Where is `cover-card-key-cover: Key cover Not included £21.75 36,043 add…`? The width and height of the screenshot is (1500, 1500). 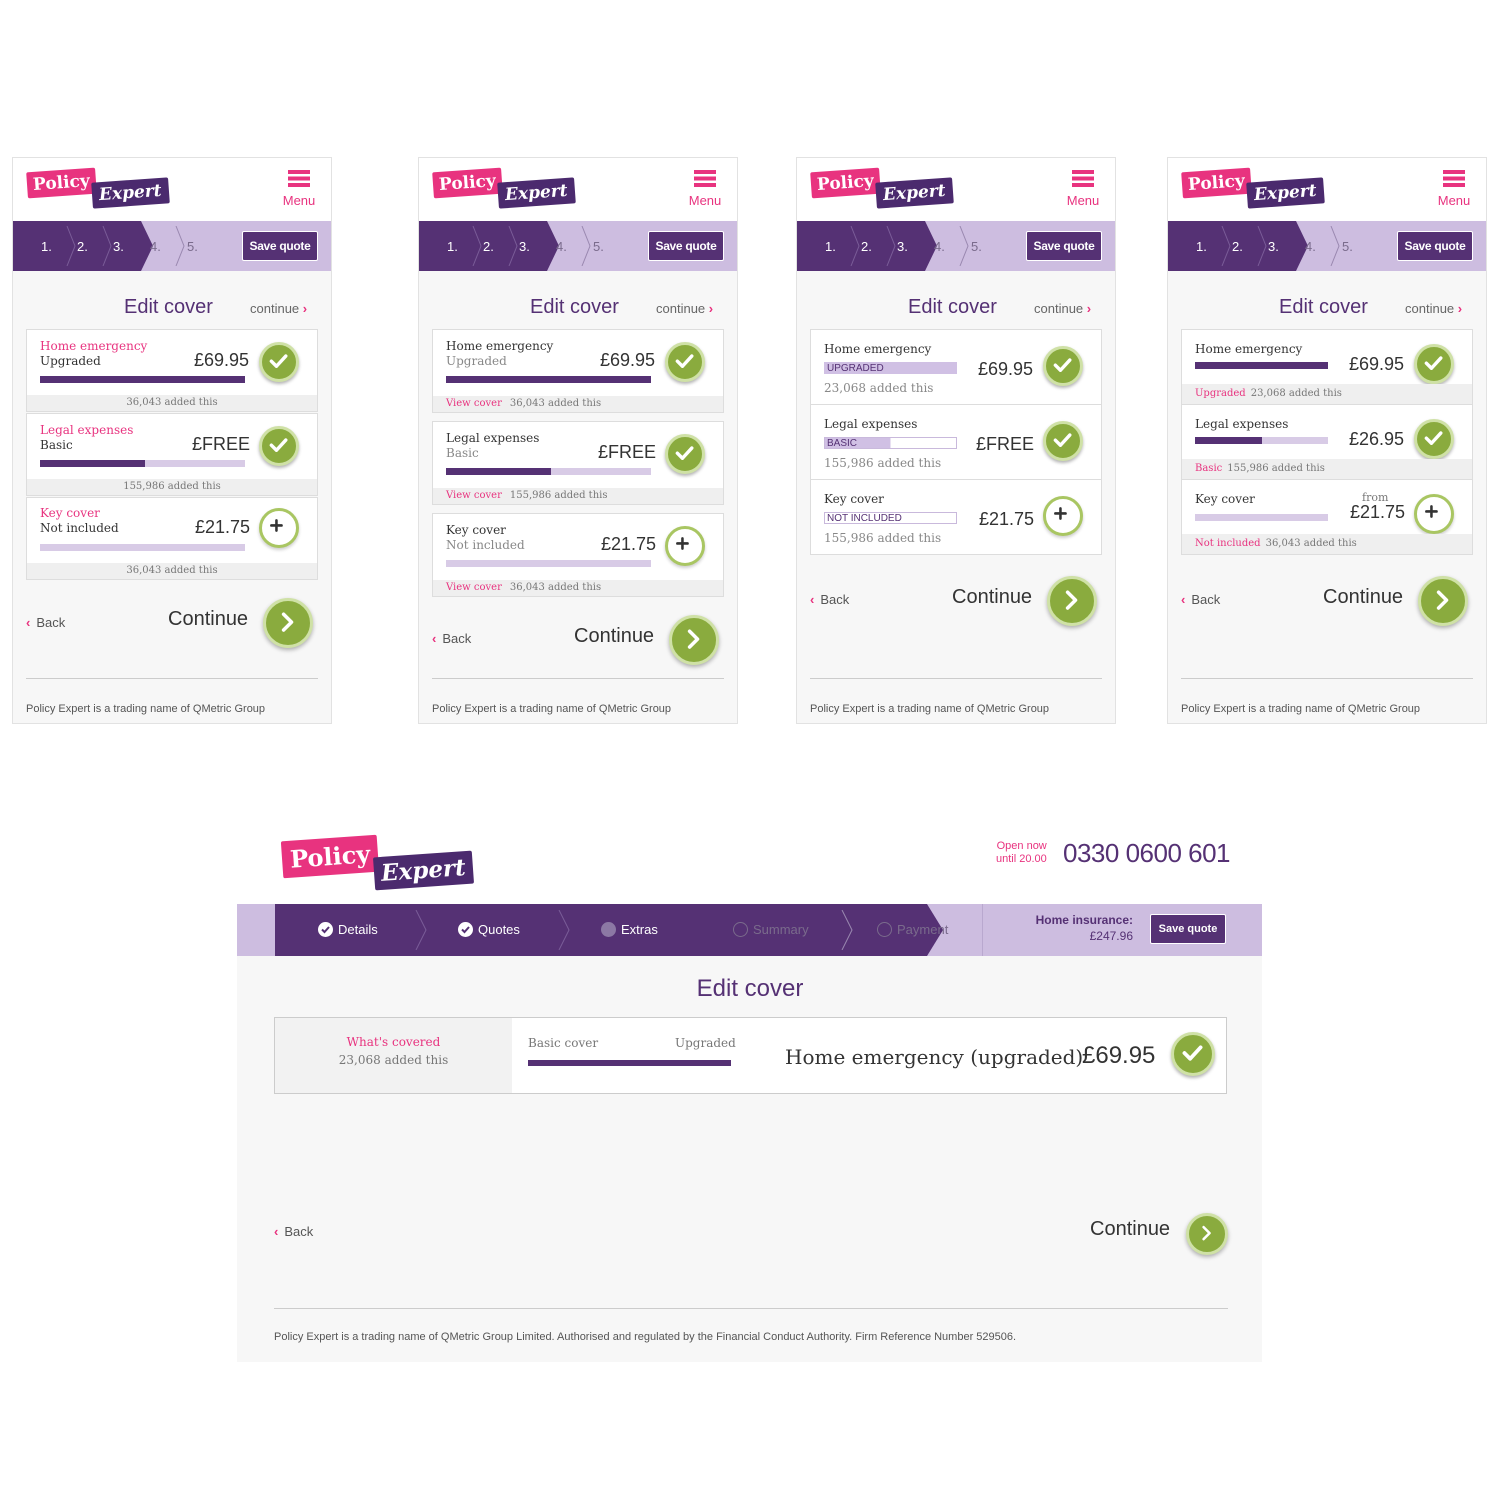 cover-card-key-cover: Key cover Not included £21.75 36,043 add… is located at coordinates (172, 538).